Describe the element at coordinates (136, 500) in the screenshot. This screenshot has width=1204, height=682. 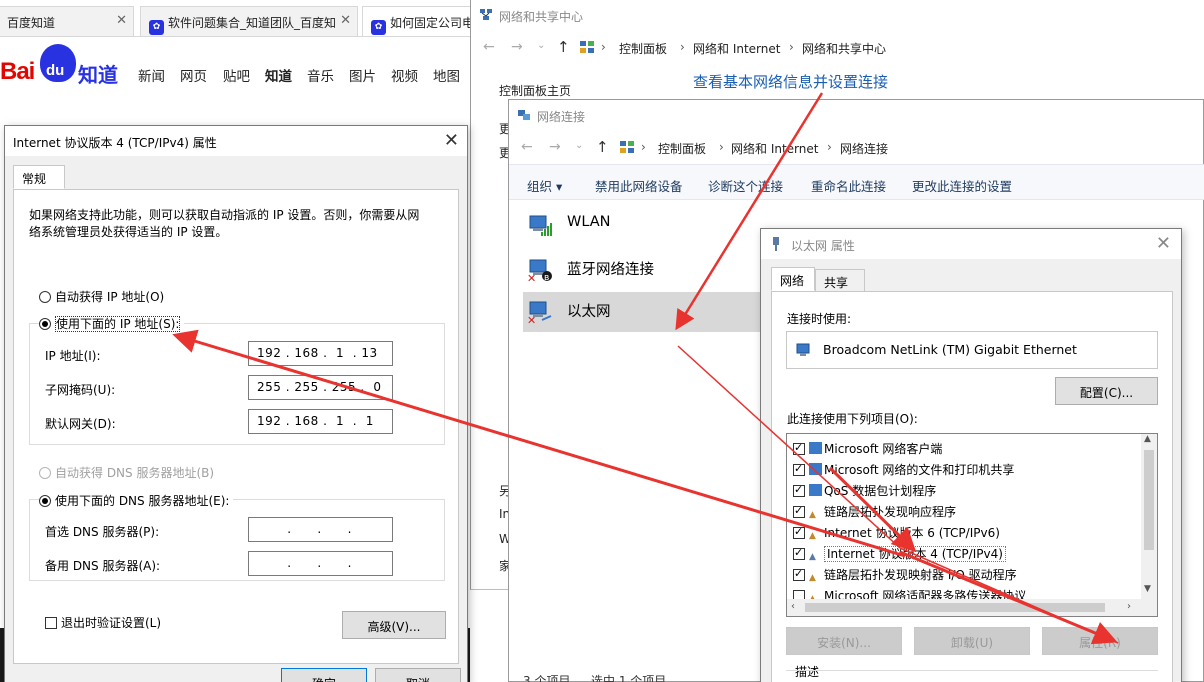
I see `manual-dns-radio: 使用下面的 DNS 服务器地址(E):` at that location.